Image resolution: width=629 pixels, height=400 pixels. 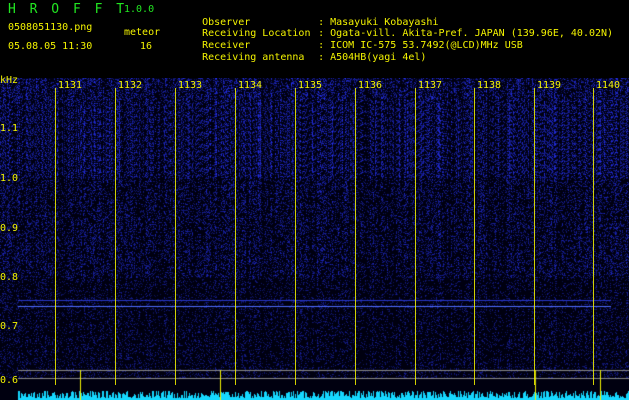 What do you see at coordinates (9, 228) in the screenshot?
I see `y-tick-label: 0.9` at bounding box center [9, 228].